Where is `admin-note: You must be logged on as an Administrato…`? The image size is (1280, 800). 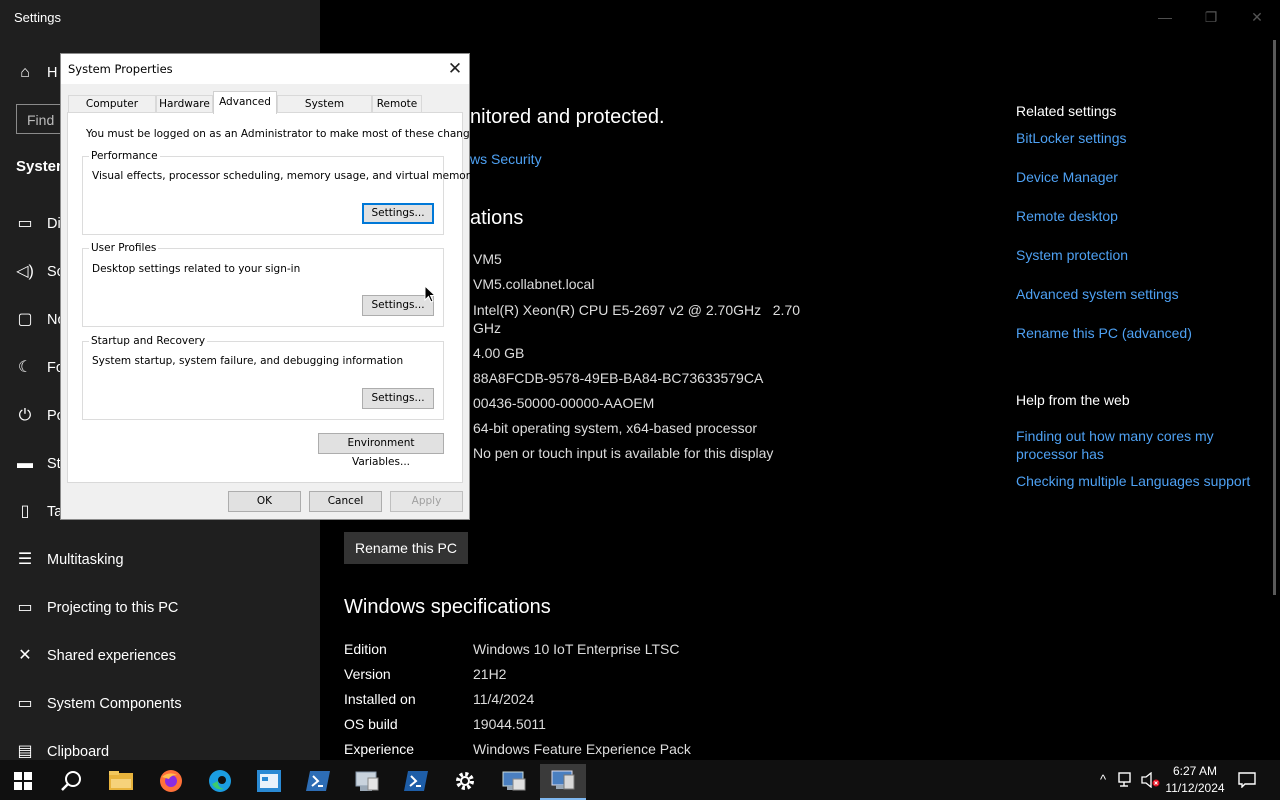 admin-note: You must be logged on as an Administrato… is located at coordinates (285, 134).